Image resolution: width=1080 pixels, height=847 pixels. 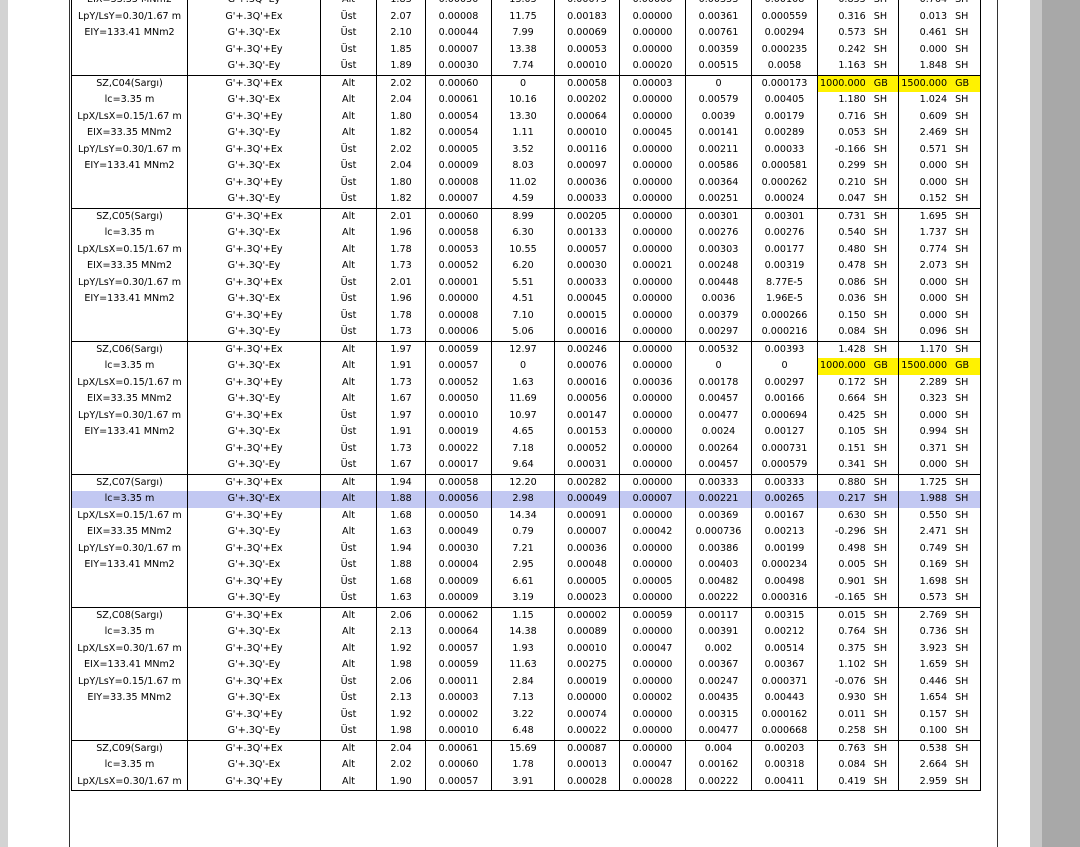 What do you see at coordinates (348, 565) in the screenshot?
I see `position: Üst` at bounding box center [348, 565].